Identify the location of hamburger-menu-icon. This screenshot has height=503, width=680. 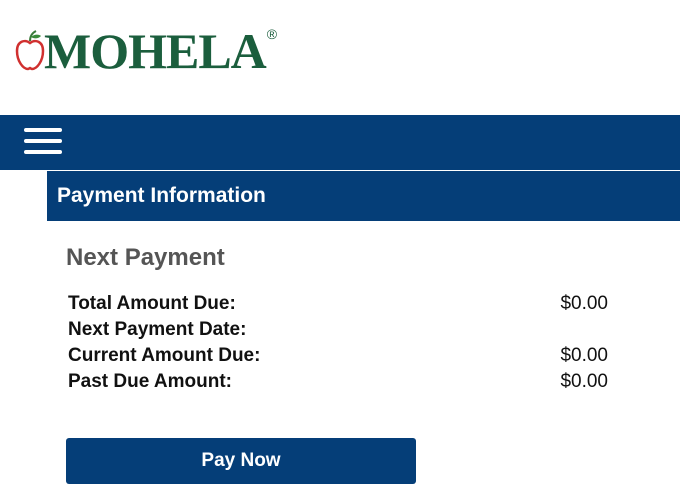
(44, 143).